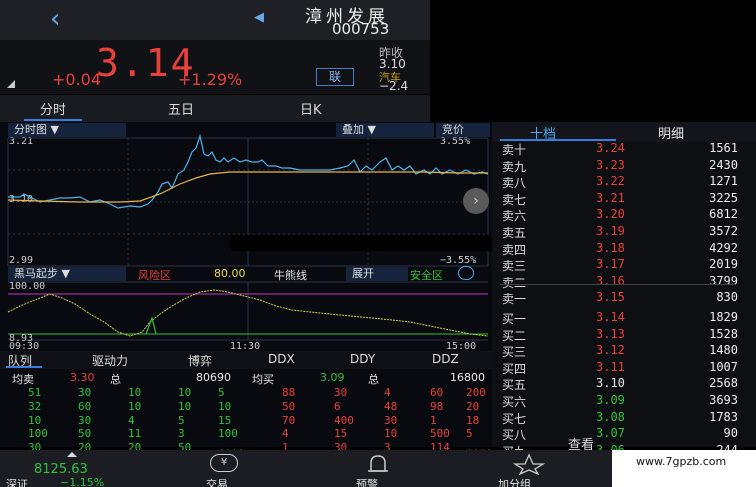  What do you see at coordinates (593, 61) in the screenshot?
I see `overlay-dark-region` at bounding box center [593, 61].